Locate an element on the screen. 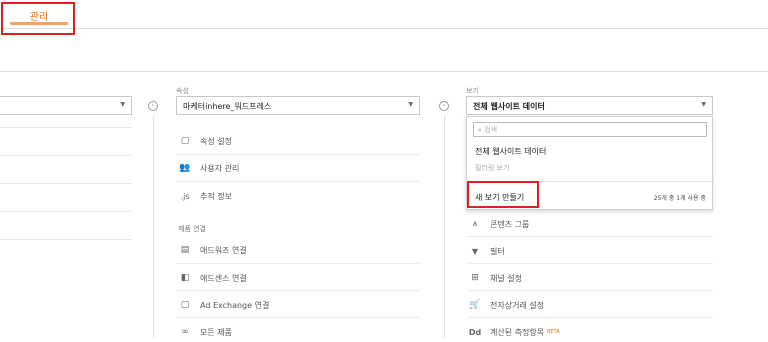 Image resolution: width=768 pixels, height=342 pixels. menu-label: 애드센스 연결 is located at coordinates (223, 278).